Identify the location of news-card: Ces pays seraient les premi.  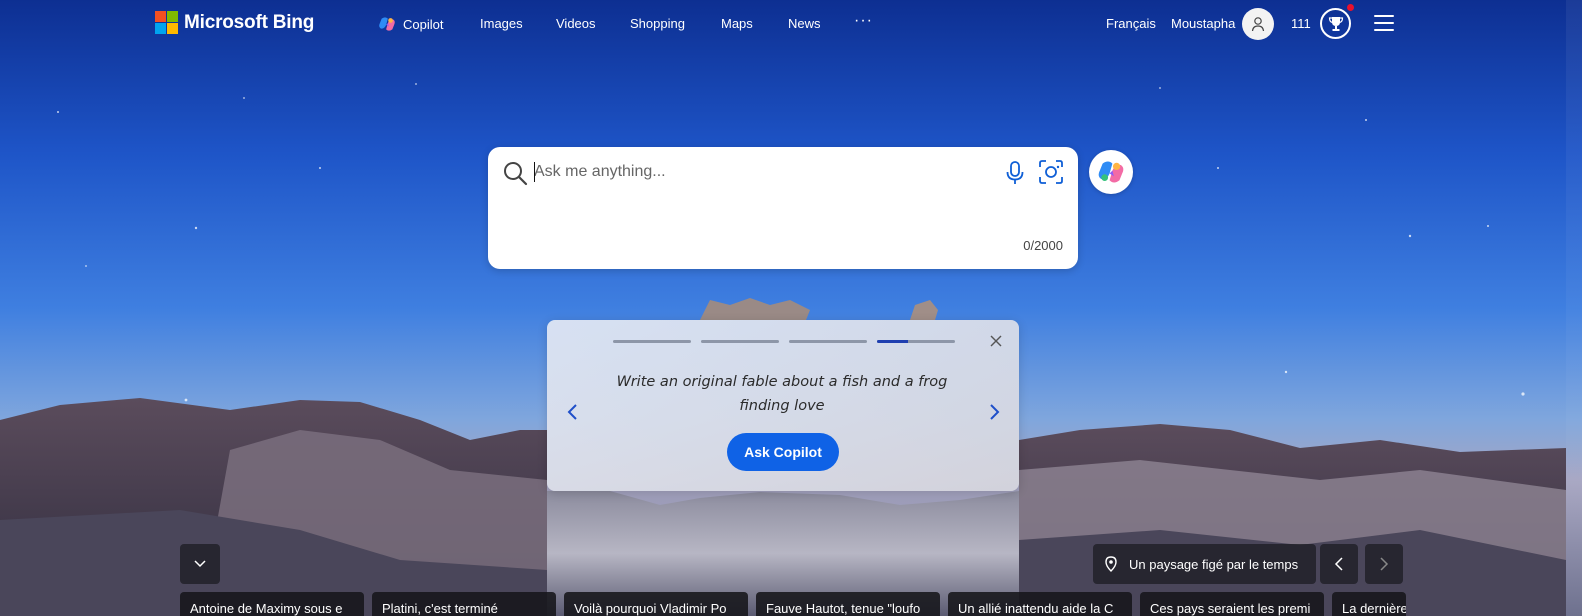
(1232, 604).